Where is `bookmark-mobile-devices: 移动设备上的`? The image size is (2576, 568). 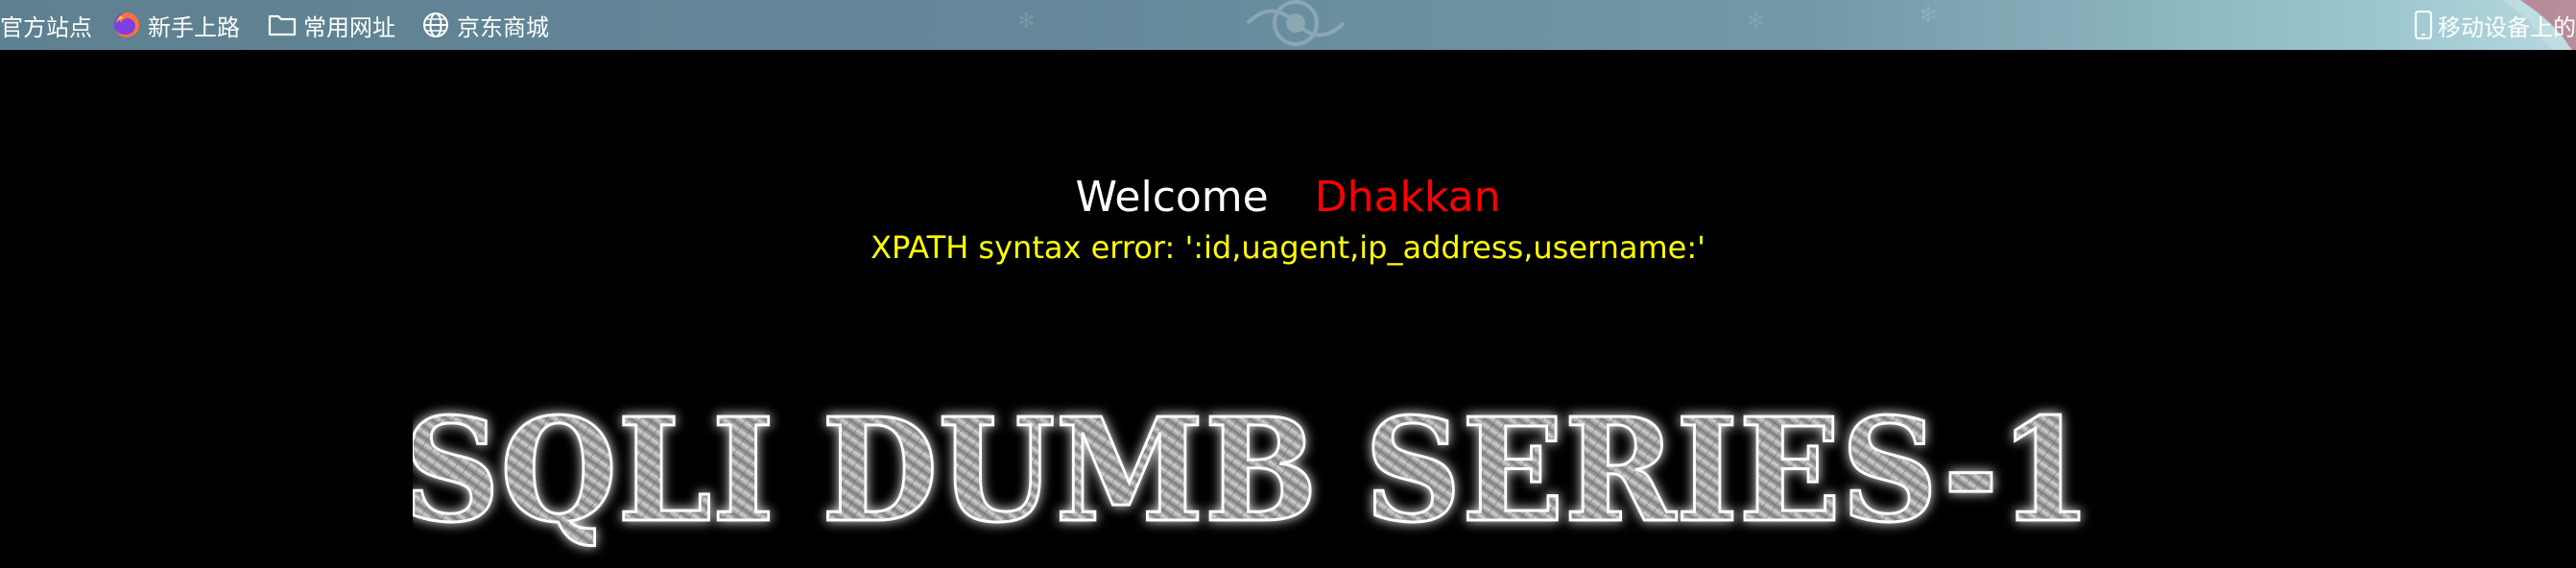
bookmark-mobile-devices: 移动设备上的 is located at coordinates (2494, 25).